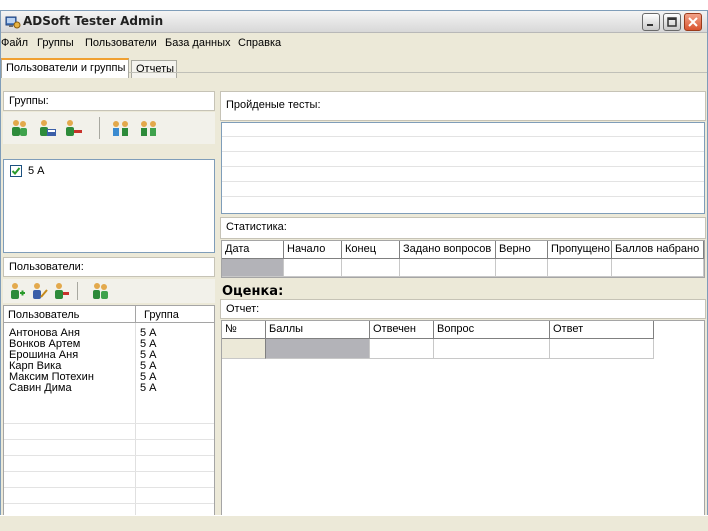 This screenshot has height=531, width=708. Describe the element at coordinates (14, 43) in the screenshot. I see `menu-file: Файл` at that location.